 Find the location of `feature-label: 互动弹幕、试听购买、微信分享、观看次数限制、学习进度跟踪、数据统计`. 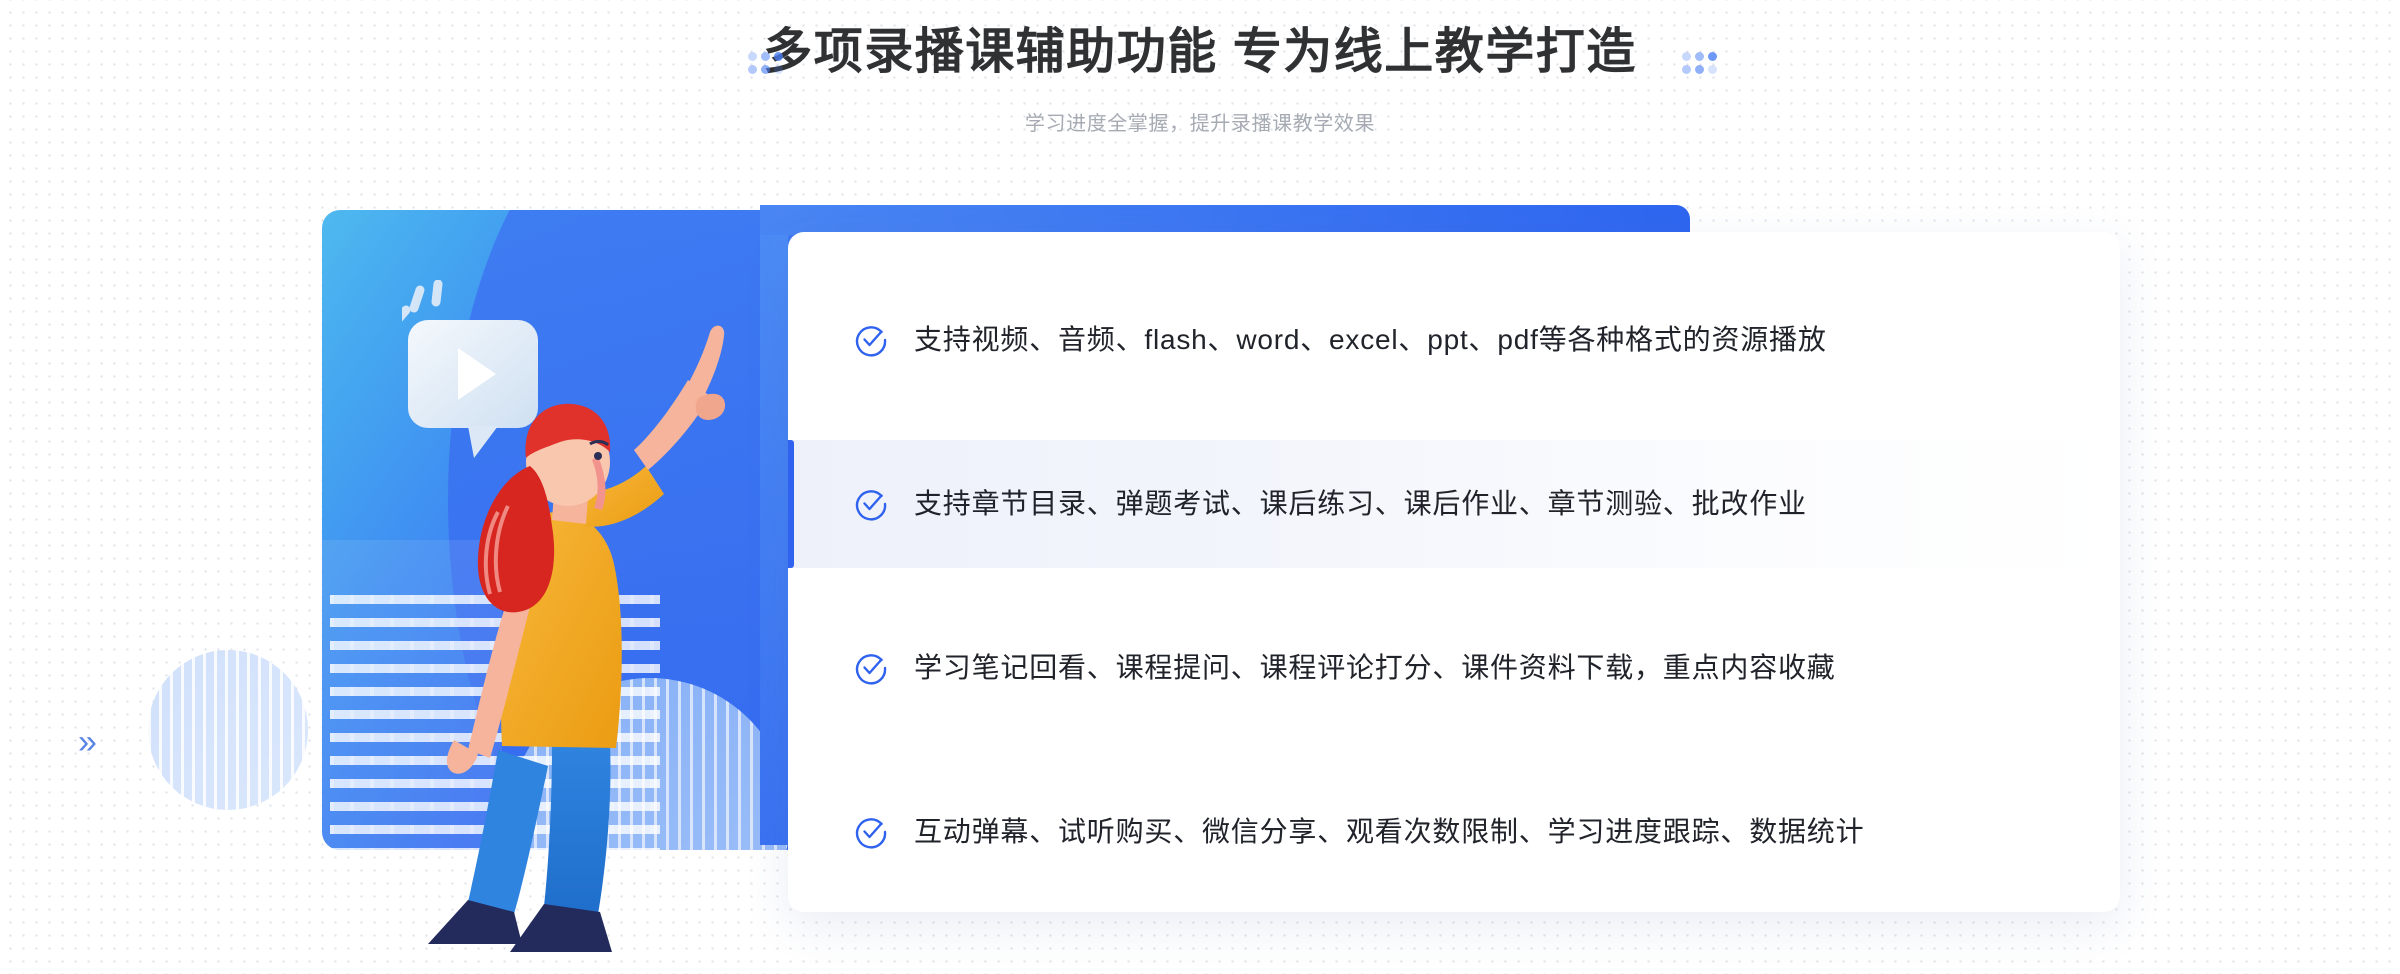

feature-label: 互动弹幕、试听购买、微信分享、观看次数限制、学习进度跟踪、数据统计 is located at coordinates (1389, 831).